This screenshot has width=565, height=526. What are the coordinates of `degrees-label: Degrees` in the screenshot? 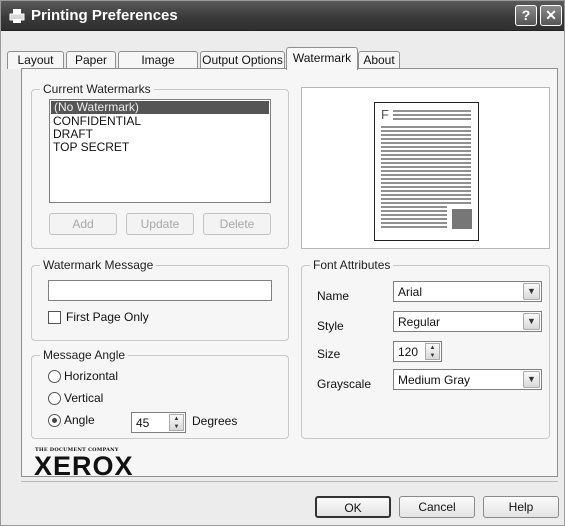 It's located at (215, 421).